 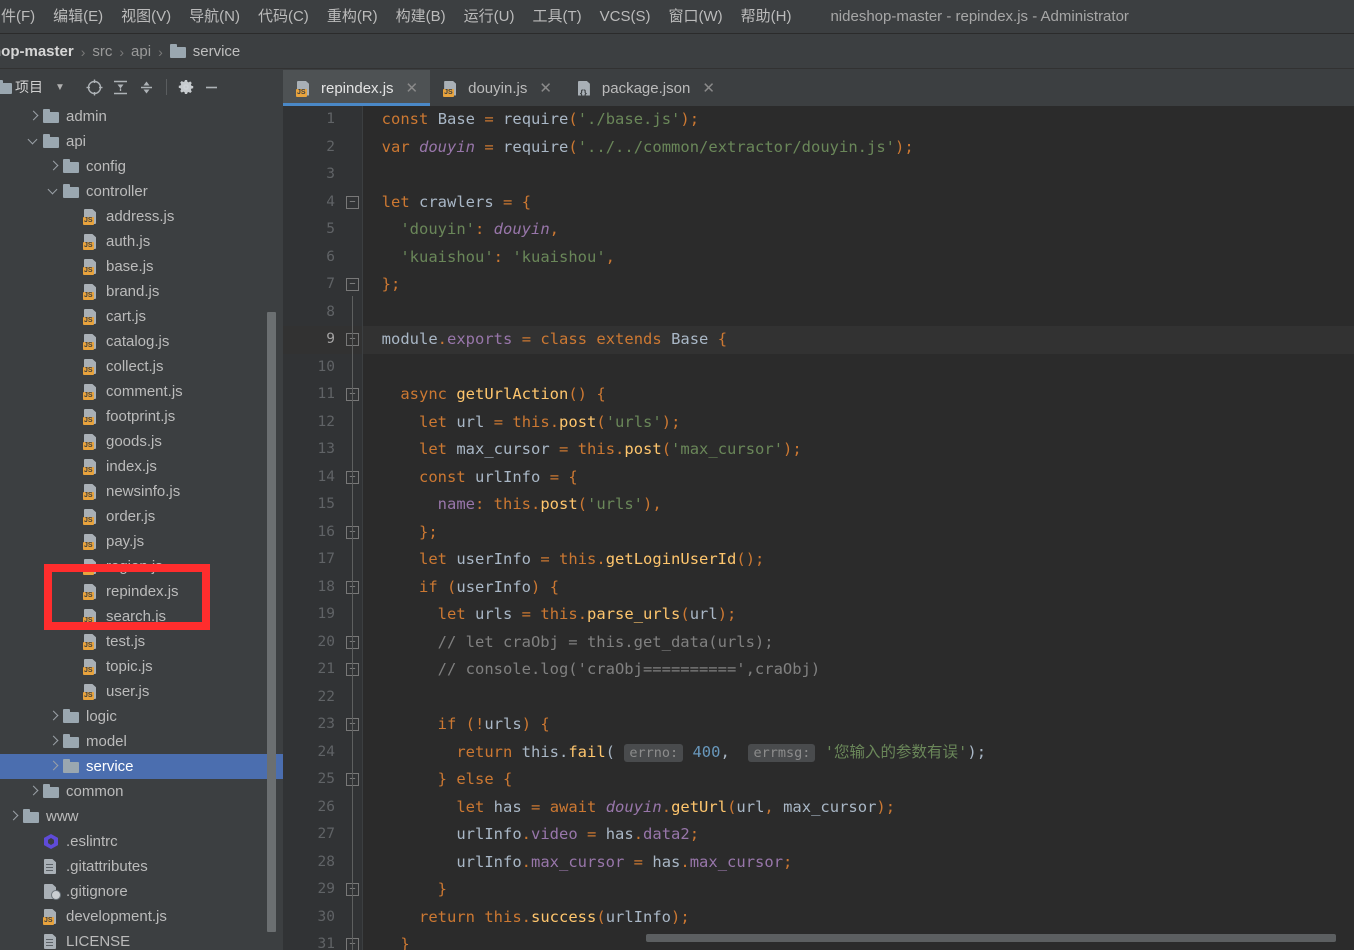 I want to click on code-line: if (userInfo) {, so click(x=858, y=588).